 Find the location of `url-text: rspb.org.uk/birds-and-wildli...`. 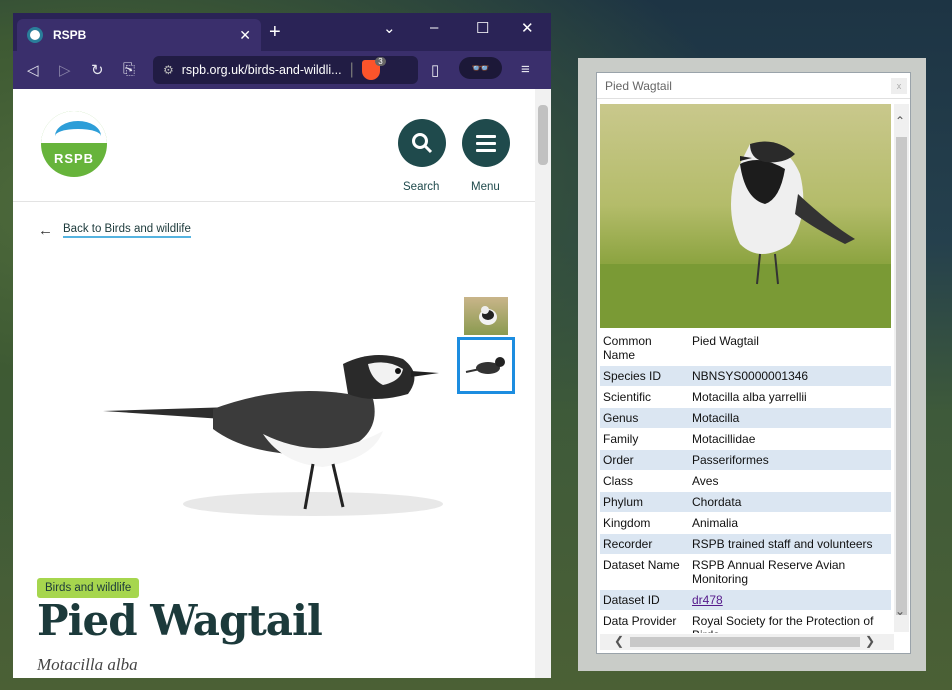

url-text: rspb.org.uk/birds-and-wildli... is located at coordinates (262, 70).